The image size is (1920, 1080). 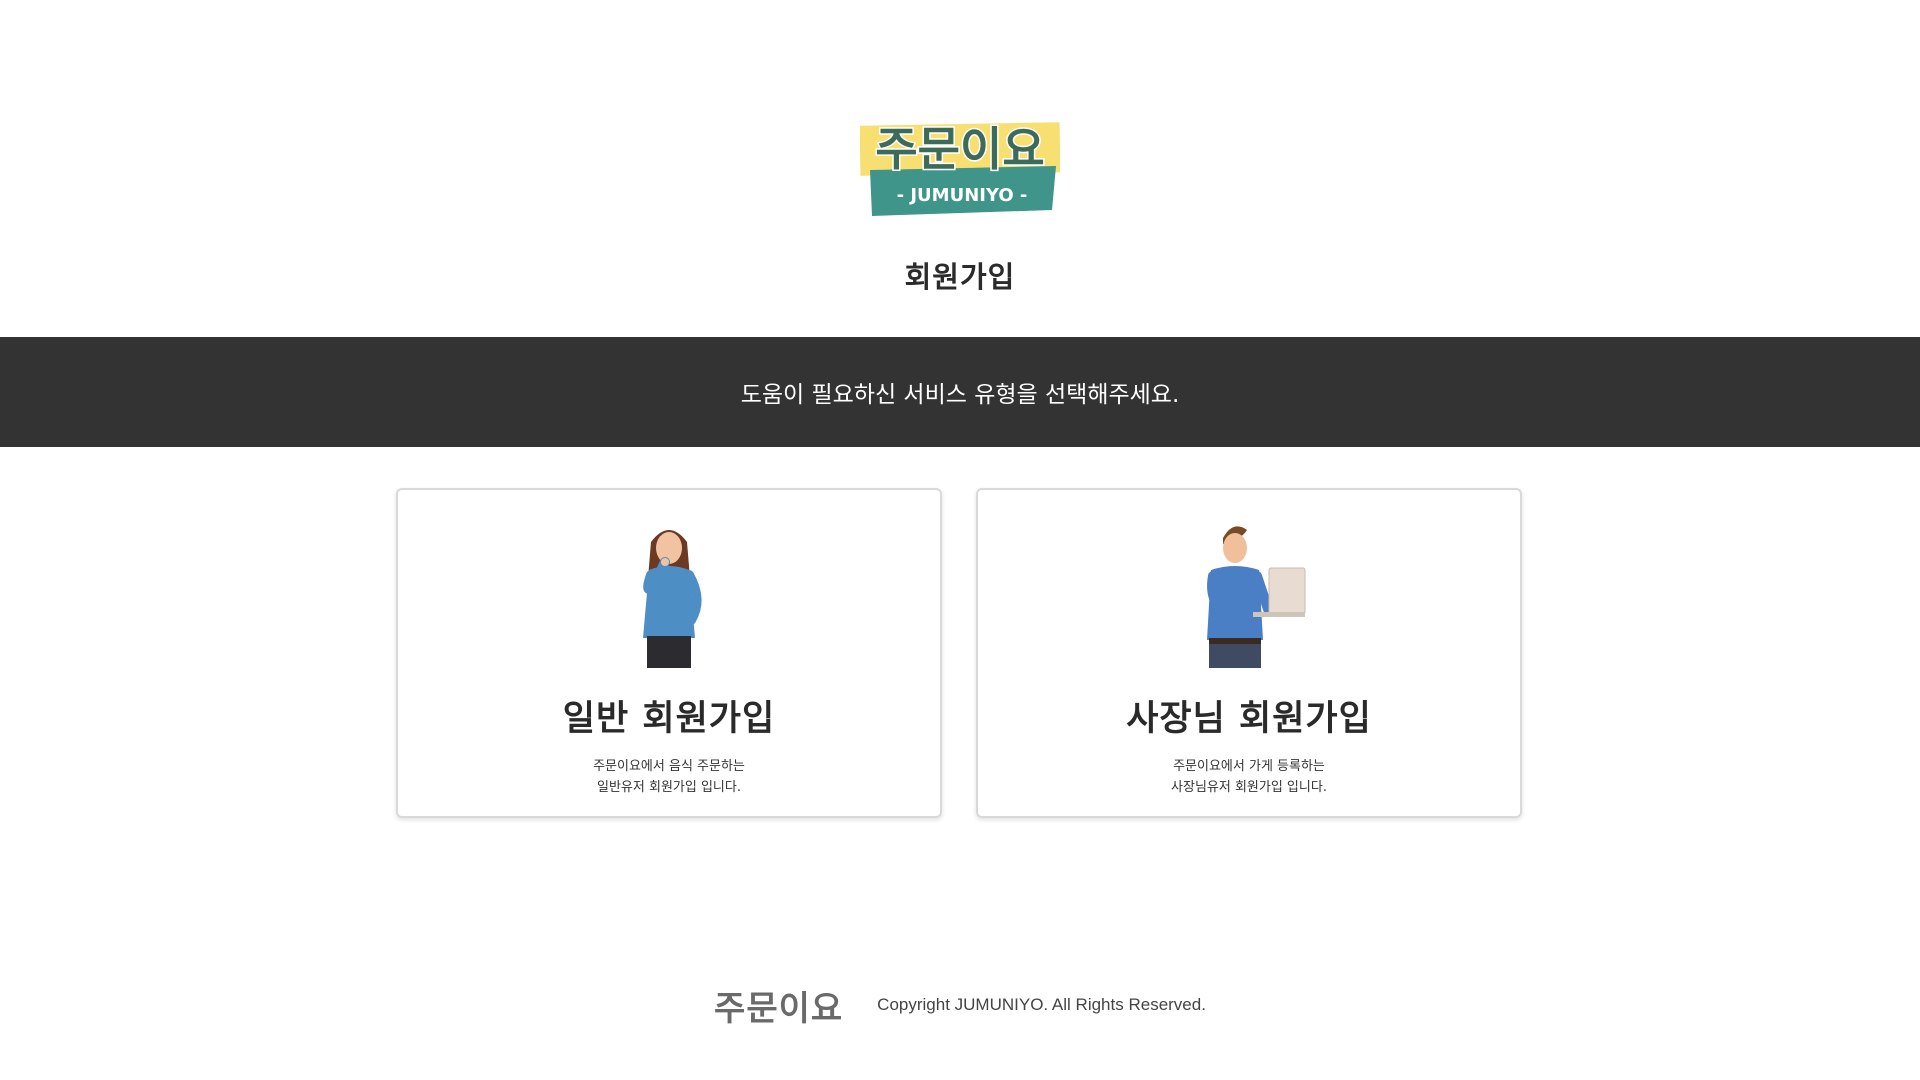 What do you see at coordinates (669, 766) in the screenshot?
I see `general-desc-line-1: 주문이요에서 음식 주문하는` at bounding box center [669, 766].